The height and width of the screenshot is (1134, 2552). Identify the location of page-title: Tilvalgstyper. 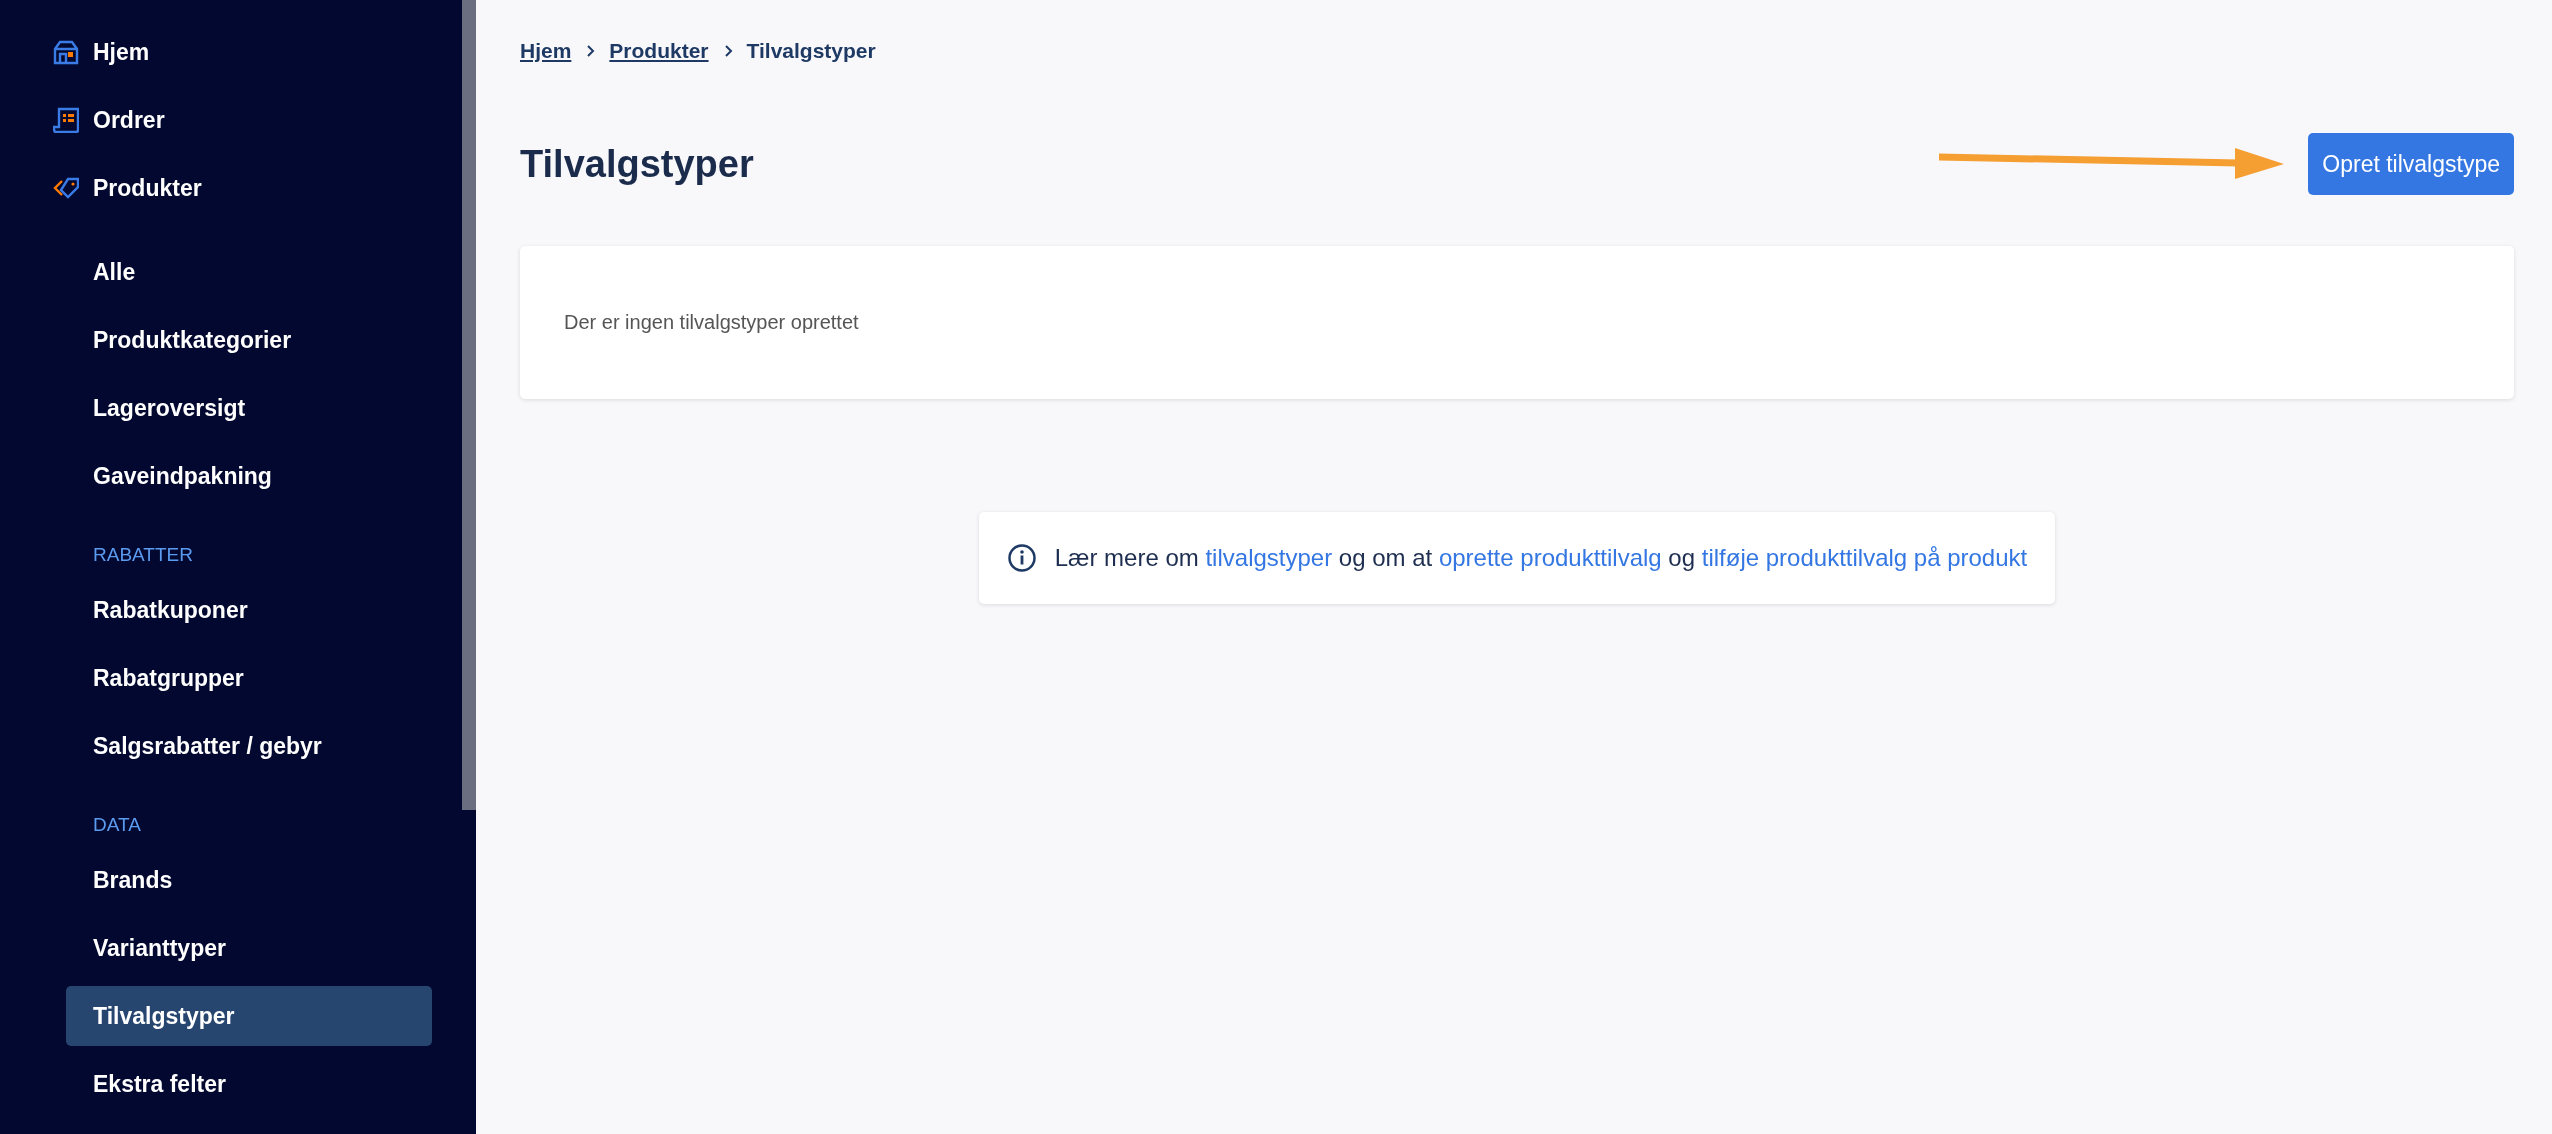
(637, 164).